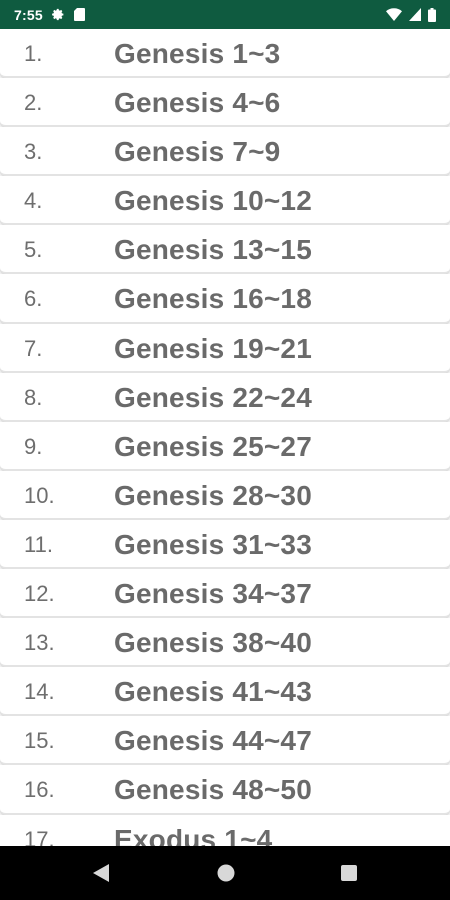 This screenshot has width=450, height=900. I want to click on item-title: Genesis 28~30, so click(213, 495).